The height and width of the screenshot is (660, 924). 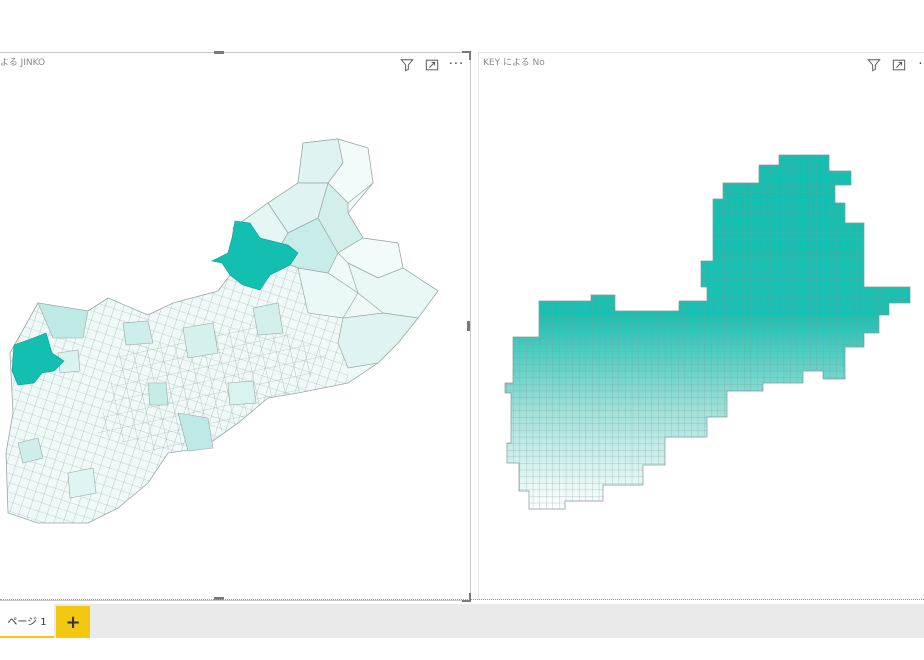 I want to click on add-page-button: +, so click(x=73, y=622).